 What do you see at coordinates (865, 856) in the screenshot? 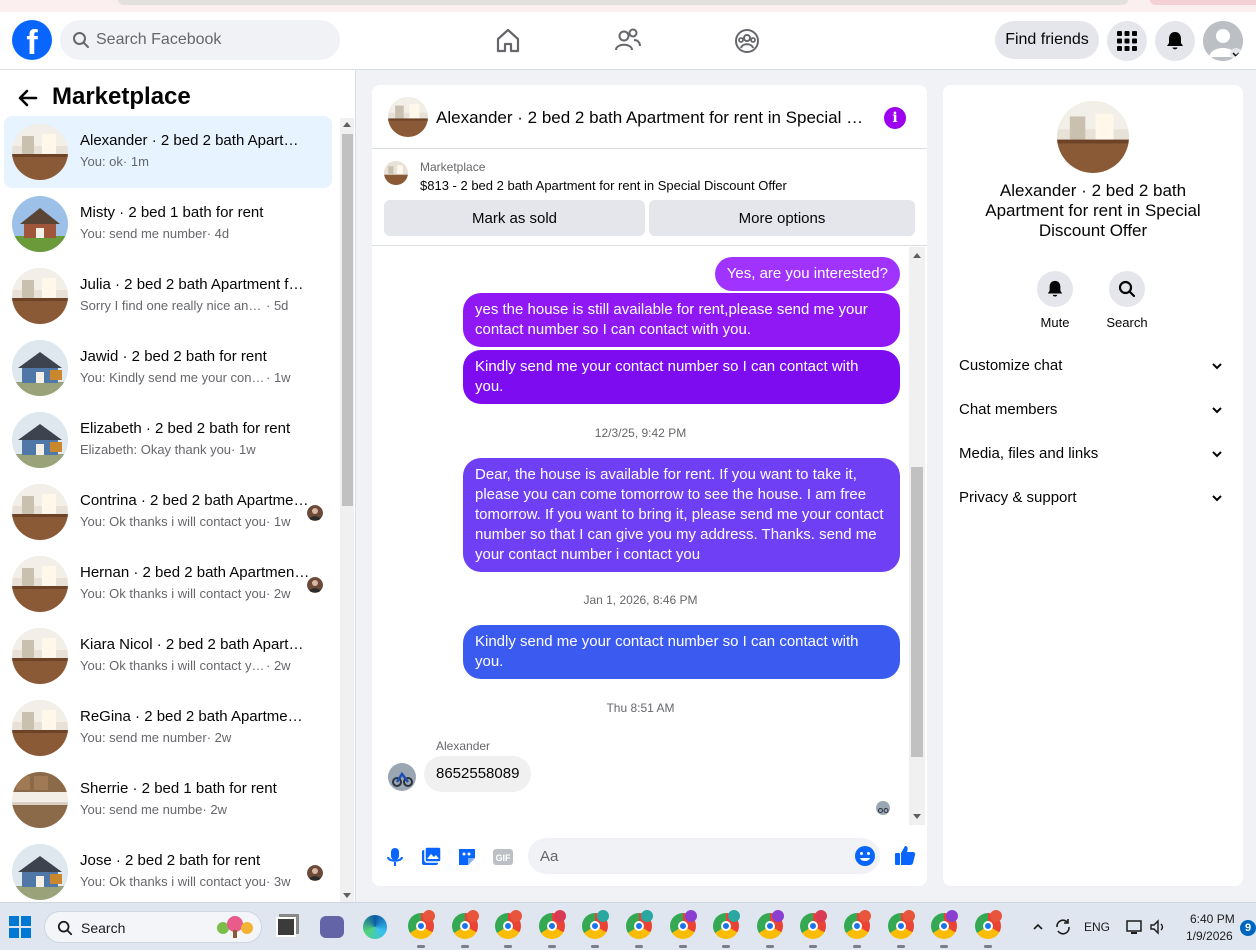
I see `emoji-icon` at bounding box center [865, 856].